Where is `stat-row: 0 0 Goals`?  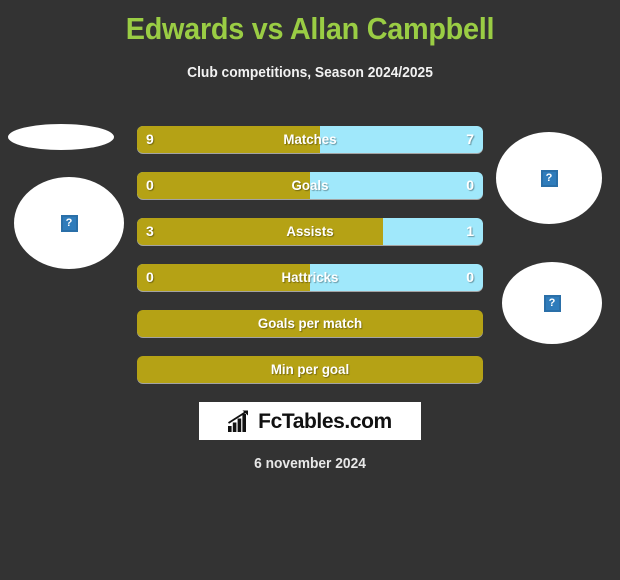
stat-row: 0 0 Goals is located at coordinates (310, 185).